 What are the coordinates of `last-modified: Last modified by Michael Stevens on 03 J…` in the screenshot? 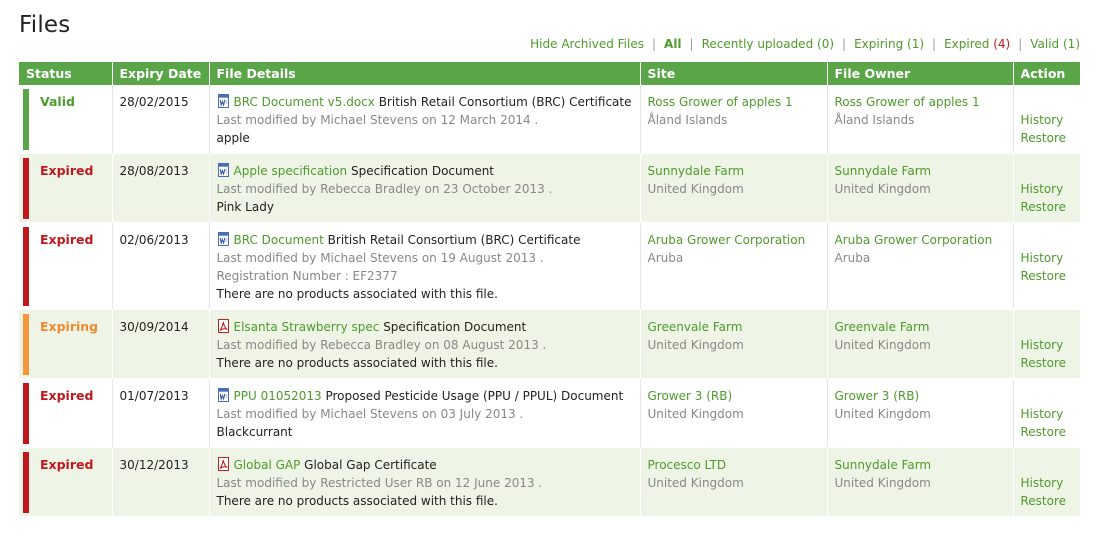 It's located at (370, 414).